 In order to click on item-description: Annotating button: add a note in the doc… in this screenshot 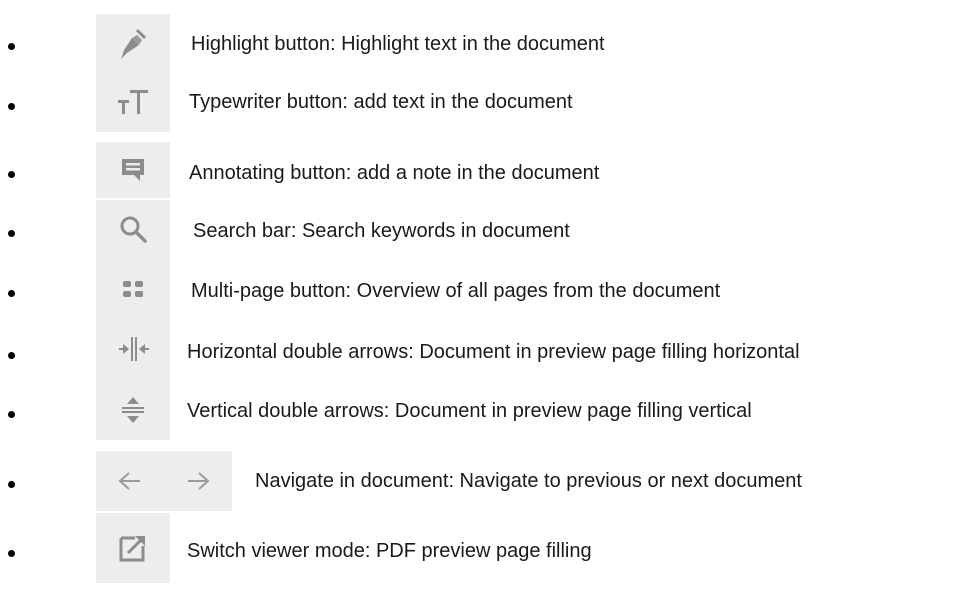, I will do `click(394, 173)`.